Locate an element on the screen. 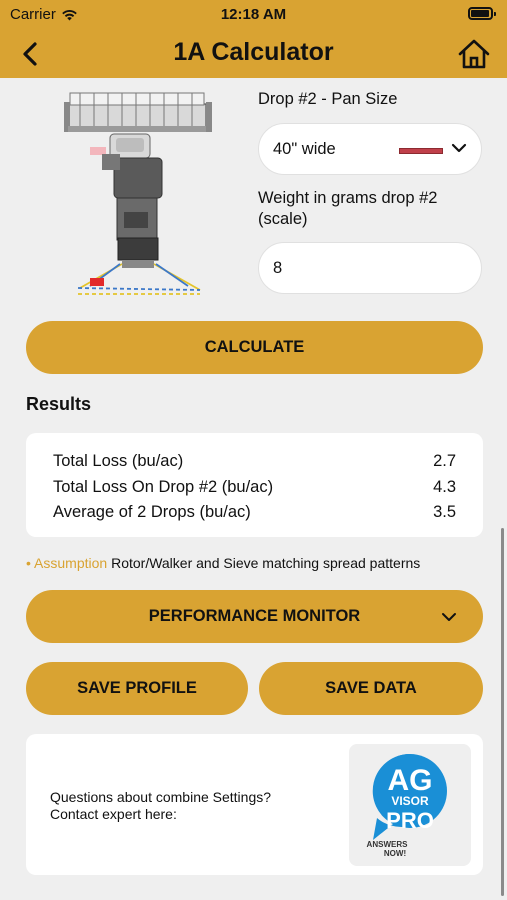 This screenshot has width=507, height=900. home-button is located at coordinates (474, 54).